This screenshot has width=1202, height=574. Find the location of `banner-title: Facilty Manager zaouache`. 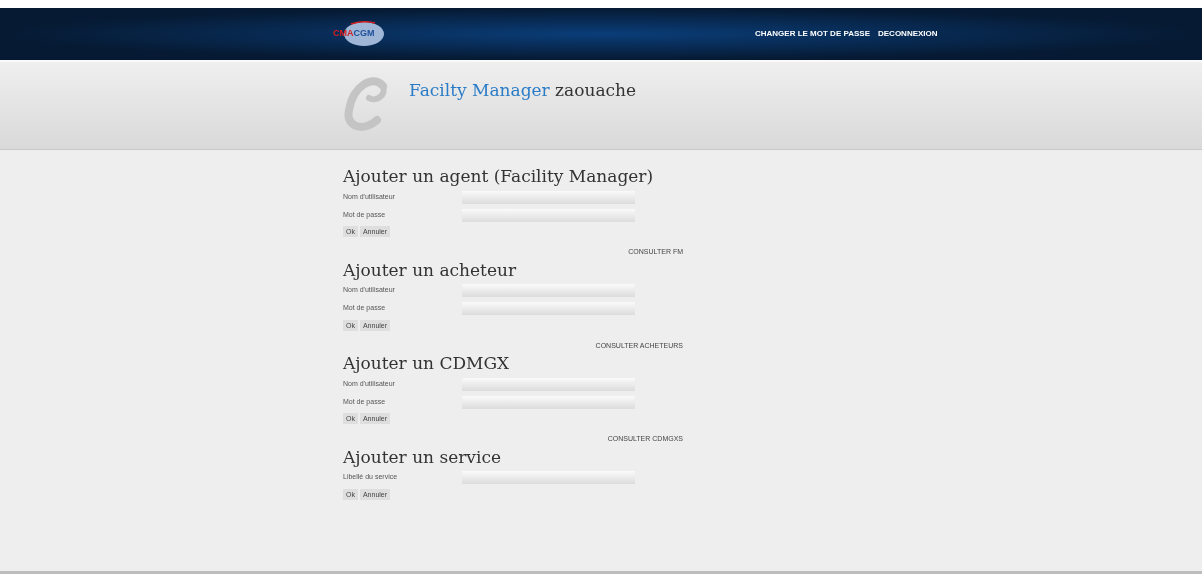

banner-title: Facilty Manager zaouache is located at coordinates (523, 90).